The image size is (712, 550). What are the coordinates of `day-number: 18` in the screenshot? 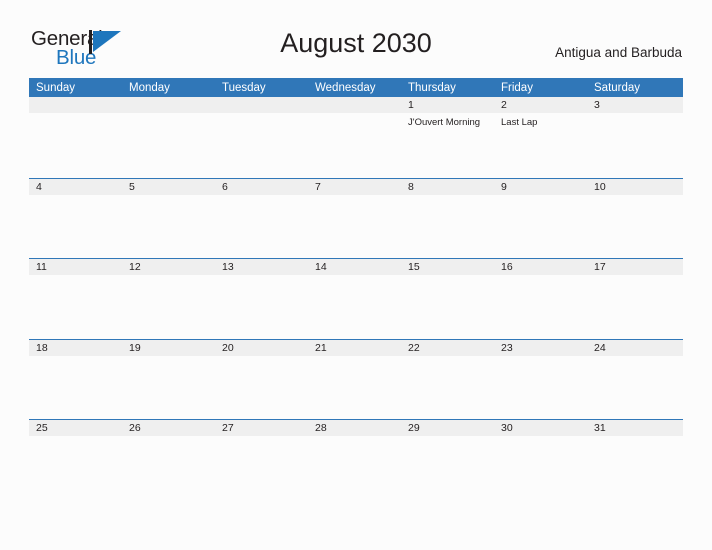 It's located at (75, 348).